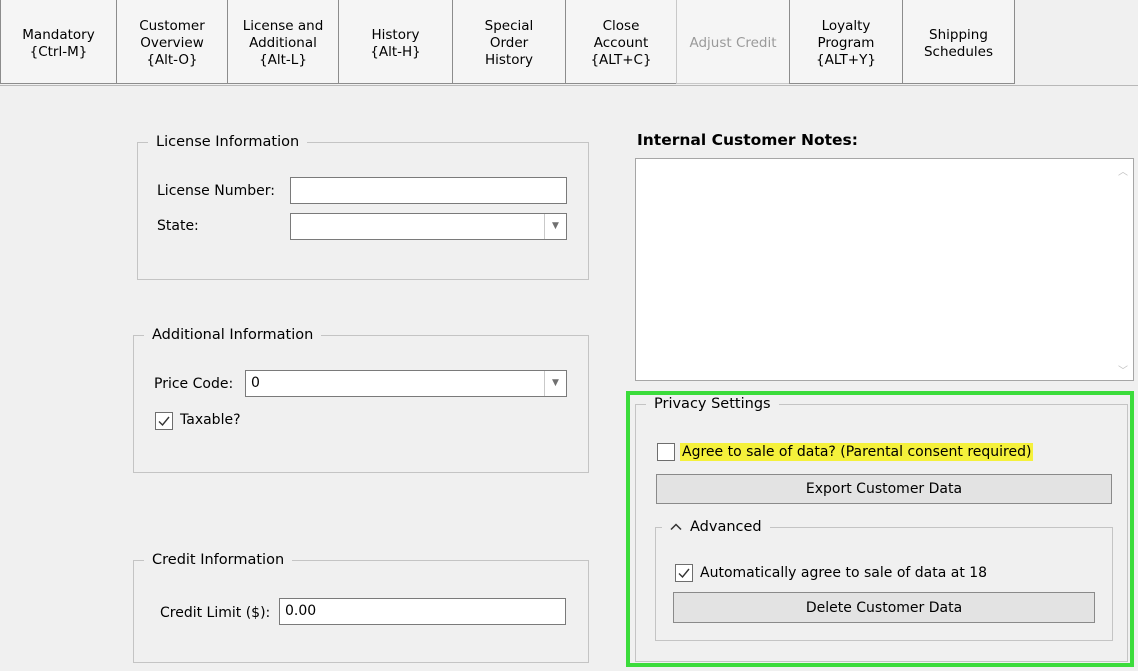 Image resolution: width=1138 pixels, height=671 pixels. I want to click on license-number-label: License Number:, so click(216, 191).